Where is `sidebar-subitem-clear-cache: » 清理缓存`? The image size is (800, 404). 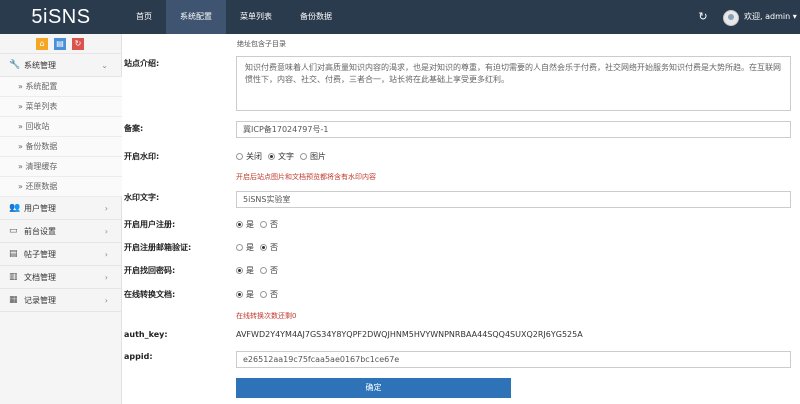 sidebar-subitem-clear-cache: » 清理缓存 is located at coordinates (61, 167).